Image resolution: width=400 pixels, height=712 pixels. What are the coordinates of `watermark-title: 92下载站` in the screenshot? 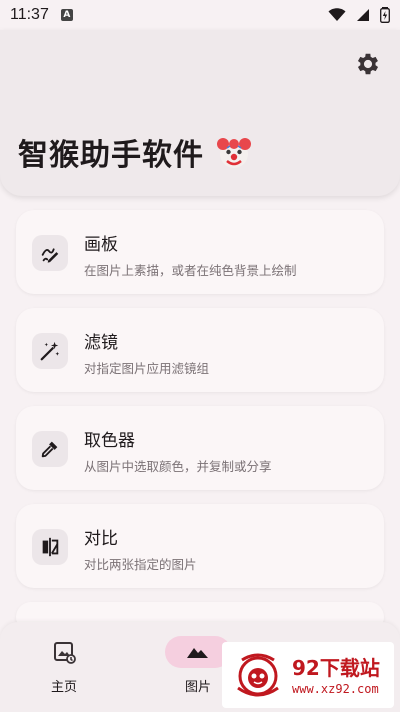 It's located at (336, 668).